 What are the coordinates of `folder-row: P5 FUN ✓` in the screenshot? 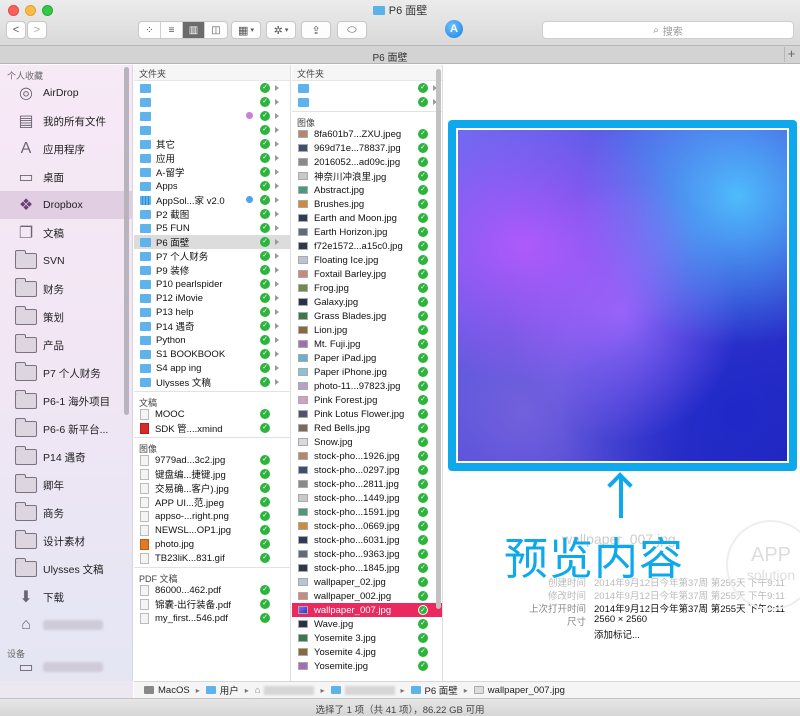 It's located at (212, 228).